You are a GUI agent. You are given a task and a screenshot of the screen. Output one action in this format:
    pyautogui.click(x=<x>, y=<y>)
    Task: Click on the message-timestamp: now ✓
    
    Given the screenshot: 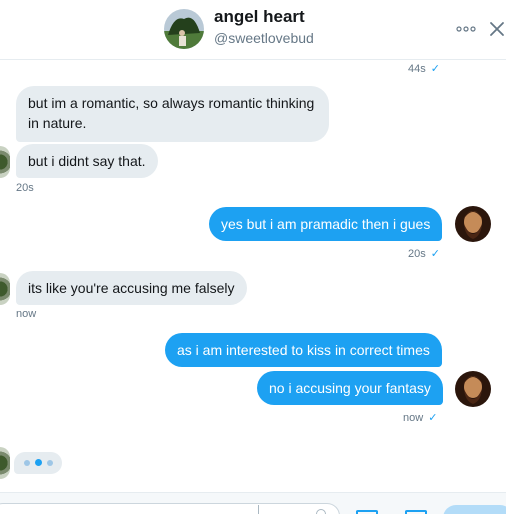 What is the action you would take?
    pyautogui.click(x=420, y=417)
    